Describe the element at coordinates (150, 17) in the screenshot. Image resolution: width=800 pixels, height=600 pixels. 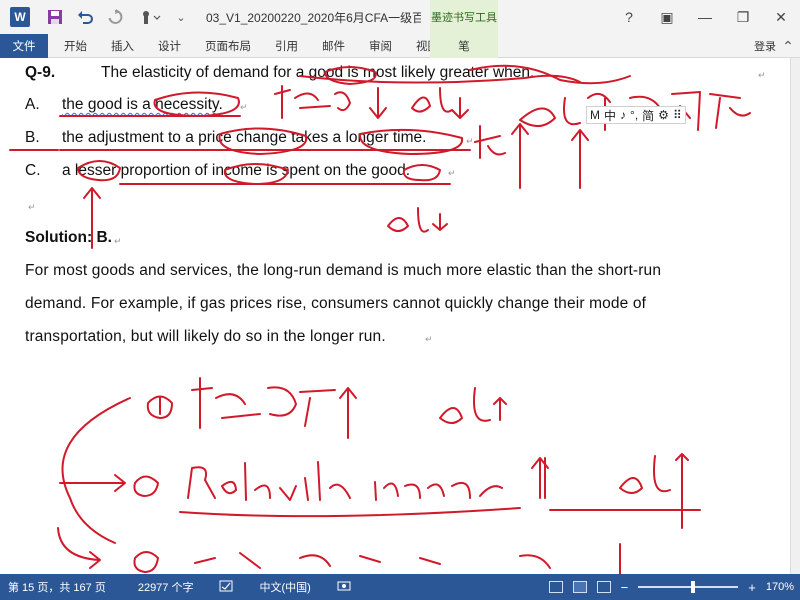
I see `touch-mode-icon` at that location.